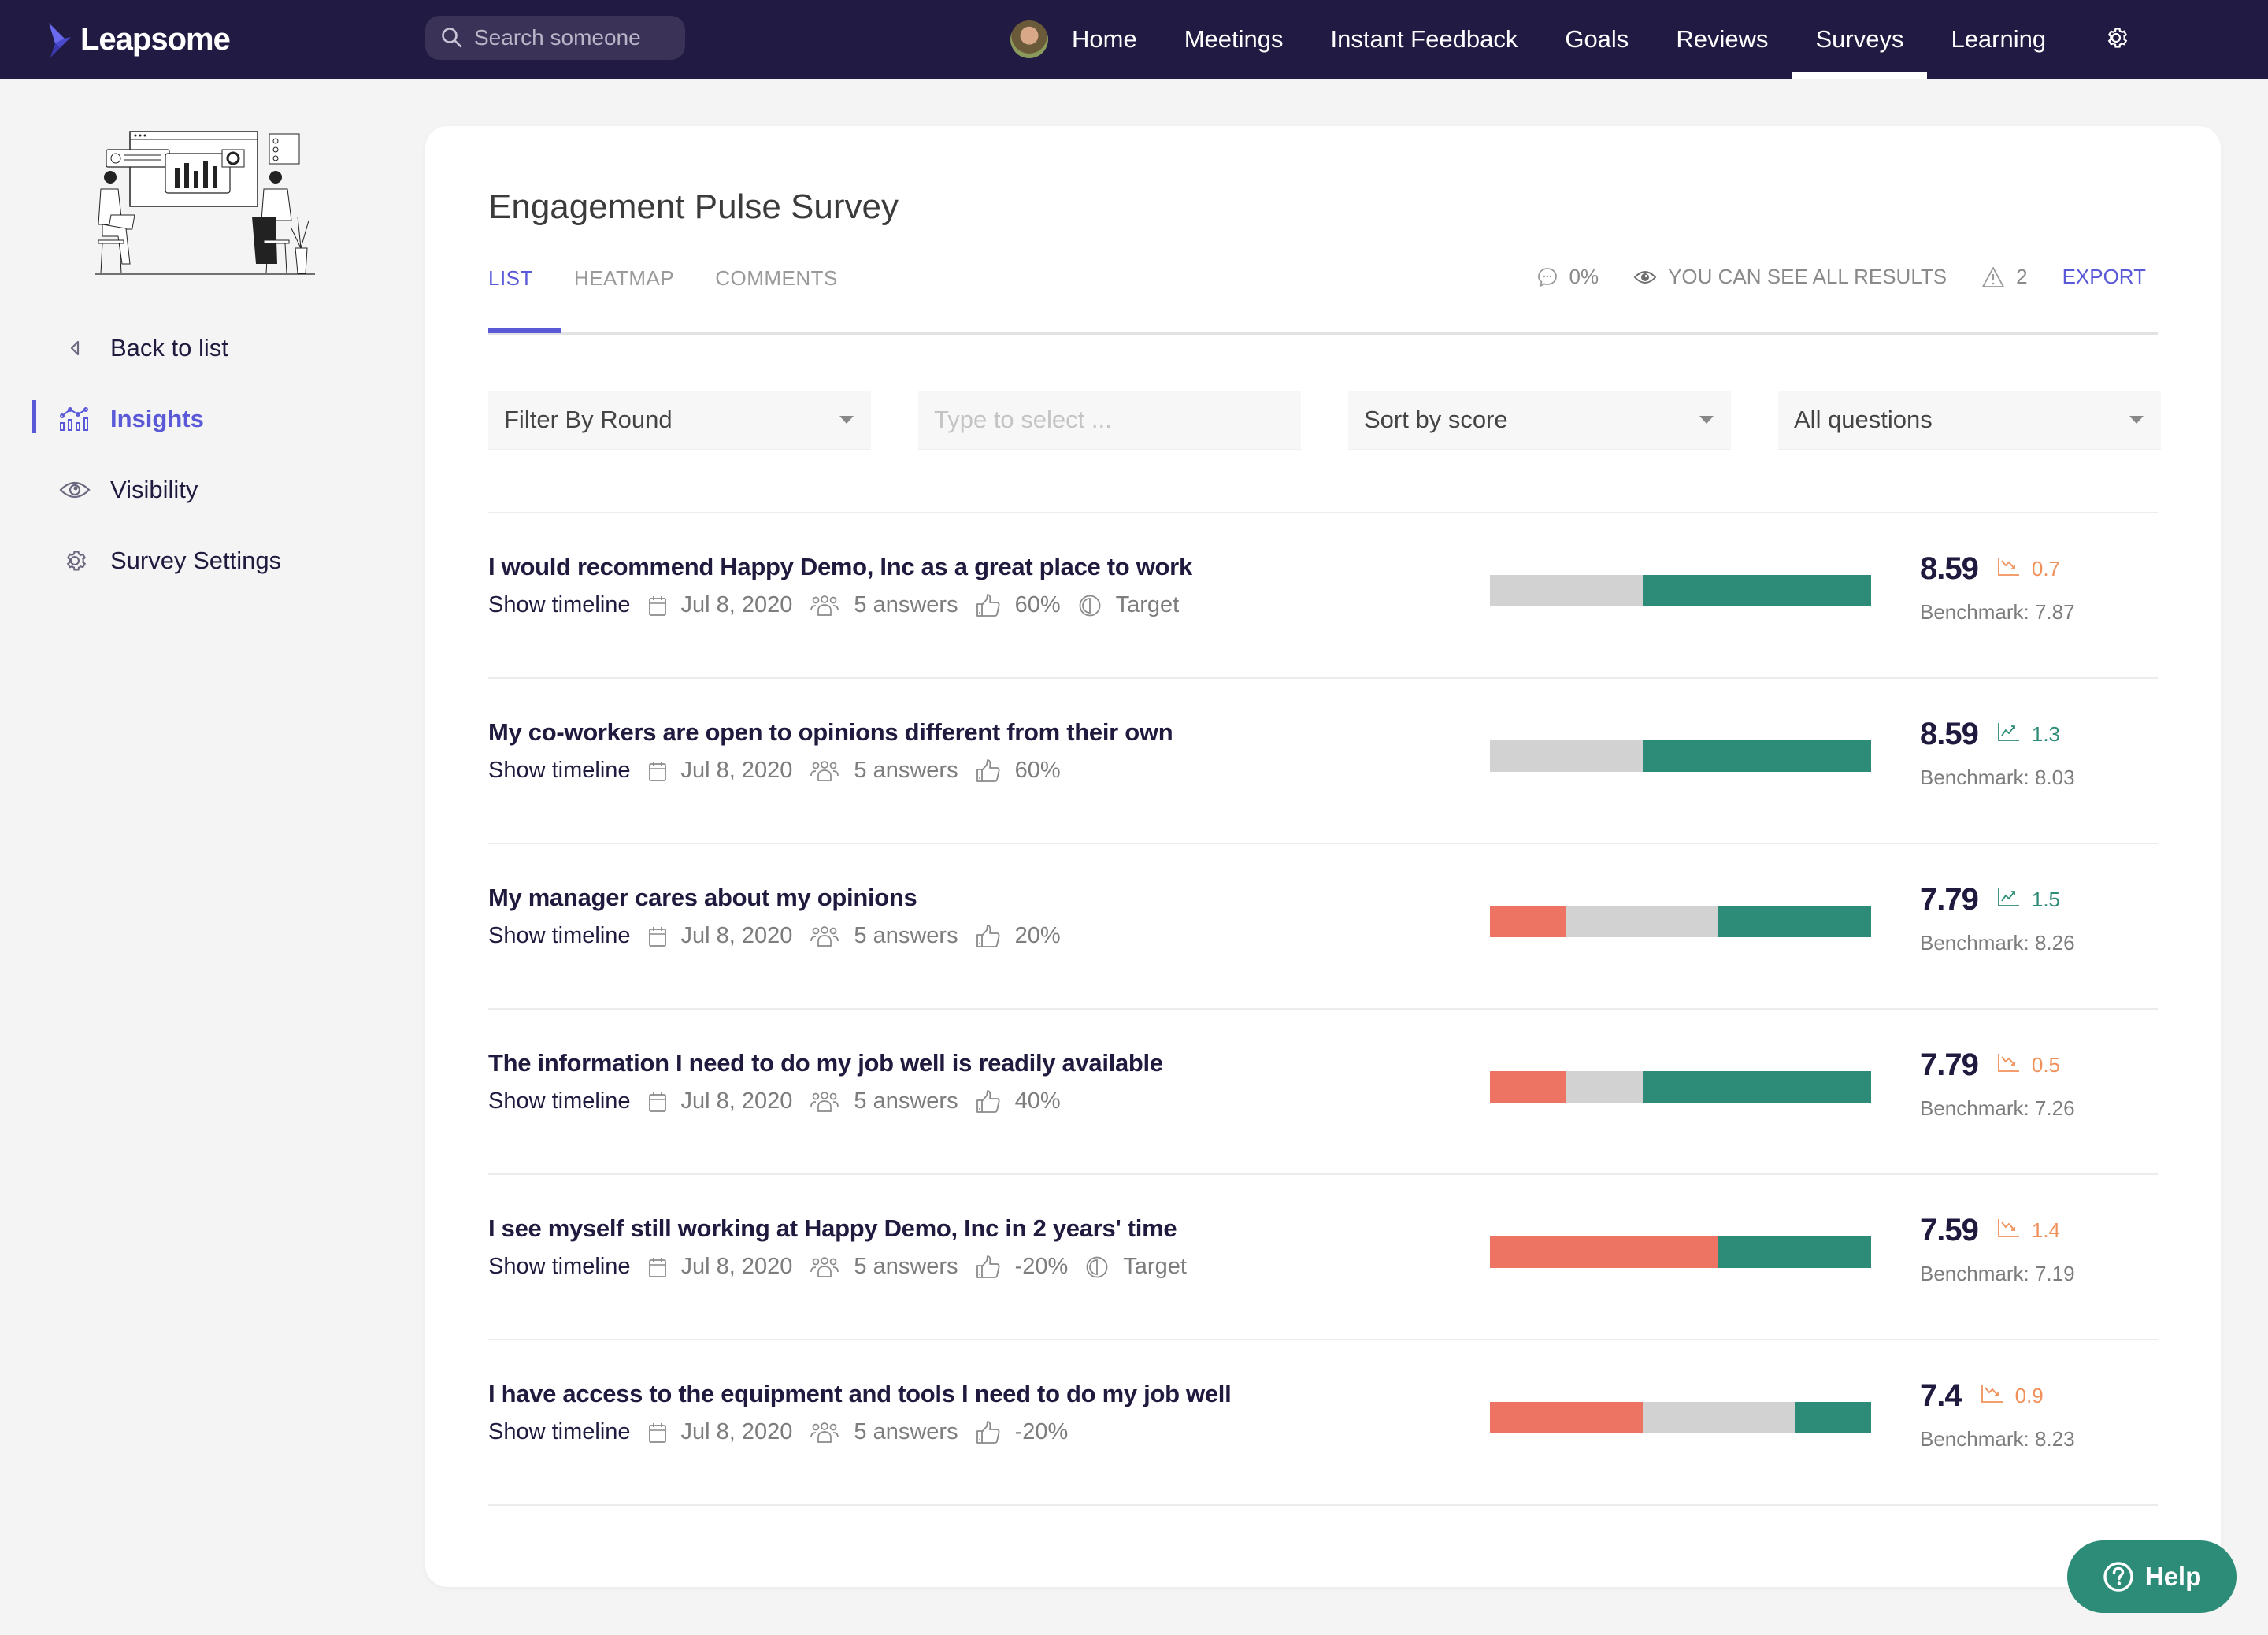  Describe the element at coordinates (1539, 421) in the screenshot. I see `sort-select: Sort by score` at that location.